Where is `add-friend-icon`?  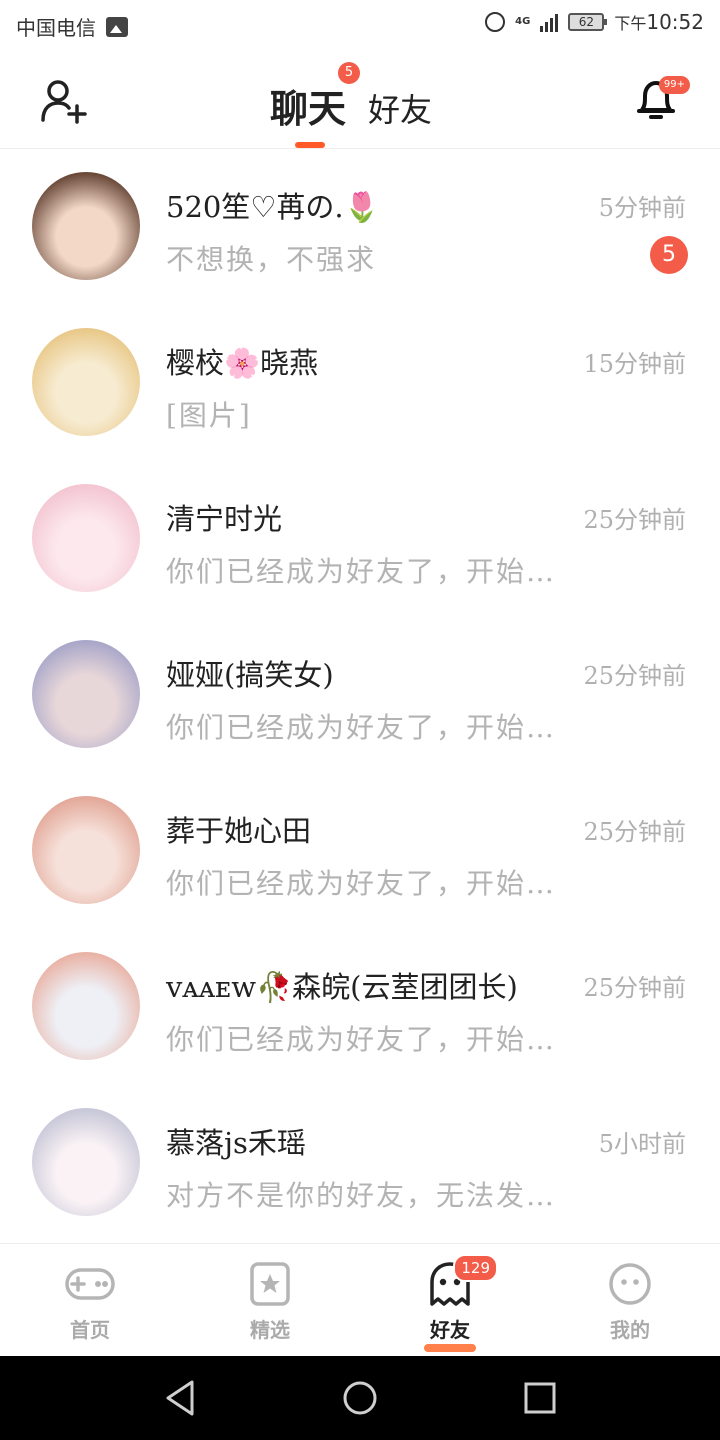 add-friend-icon is located at coordinates (64, 101).